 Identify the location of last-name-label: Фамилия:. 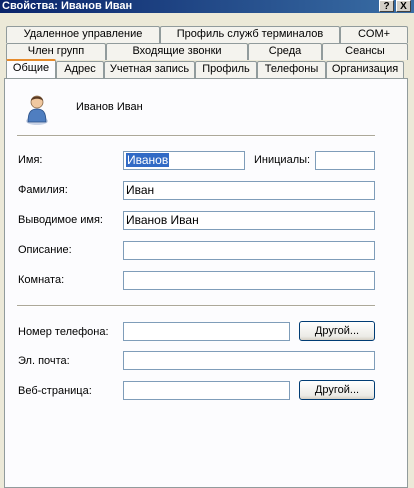
(43, 190).